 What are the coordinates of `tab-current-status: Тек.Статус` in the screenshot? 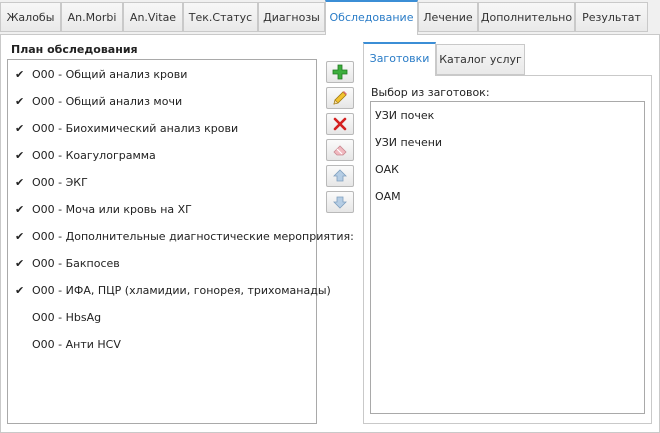 It's located at (220, 17).